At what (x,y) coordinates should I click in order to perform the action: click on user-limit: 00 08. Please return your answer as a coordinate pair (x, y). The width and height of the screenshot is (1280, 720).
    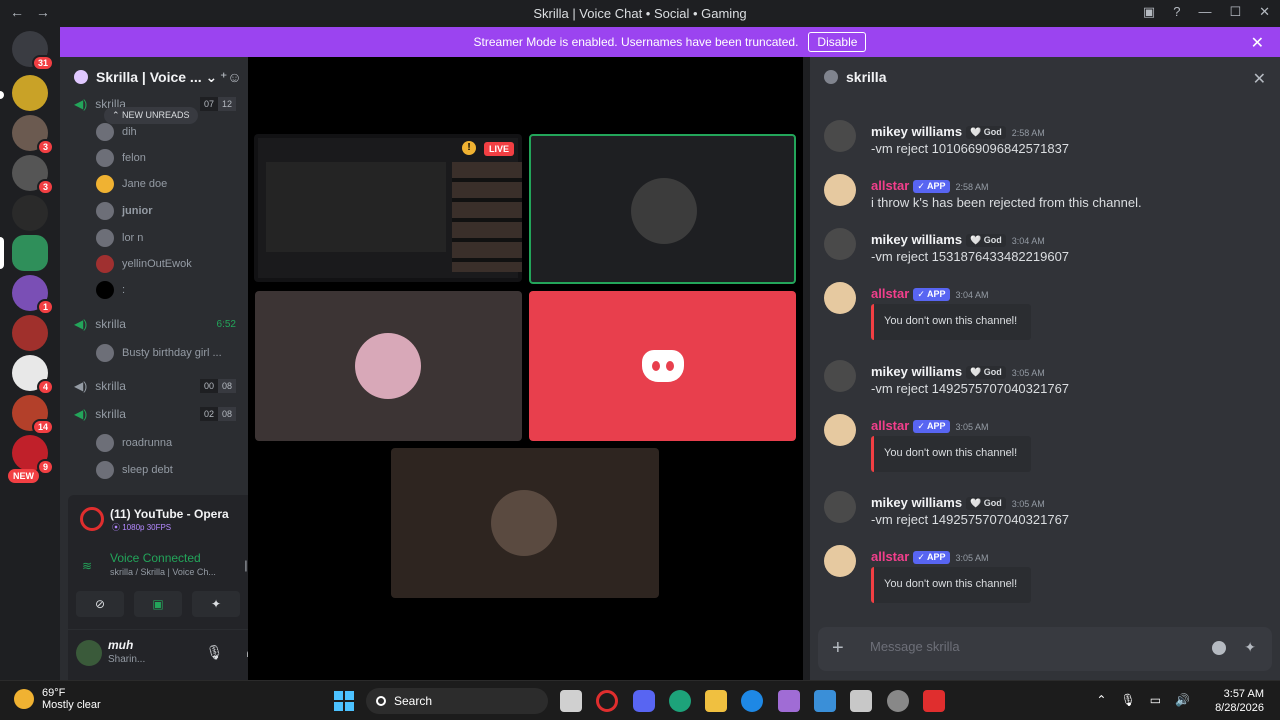
    Looking at the image, I should click on (217, 386).